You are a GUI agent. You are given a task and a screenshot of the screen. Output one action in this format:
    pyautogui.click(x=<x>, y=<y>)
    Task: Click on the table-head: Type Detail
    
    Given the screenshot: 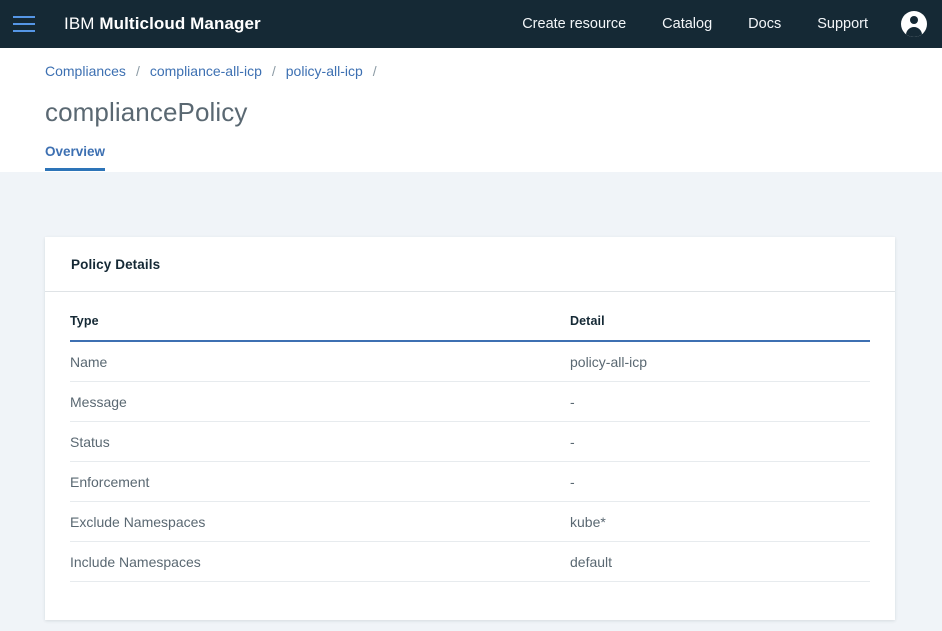 What is the action you would take?
    pyautogui.click(x=470, y=328)
    